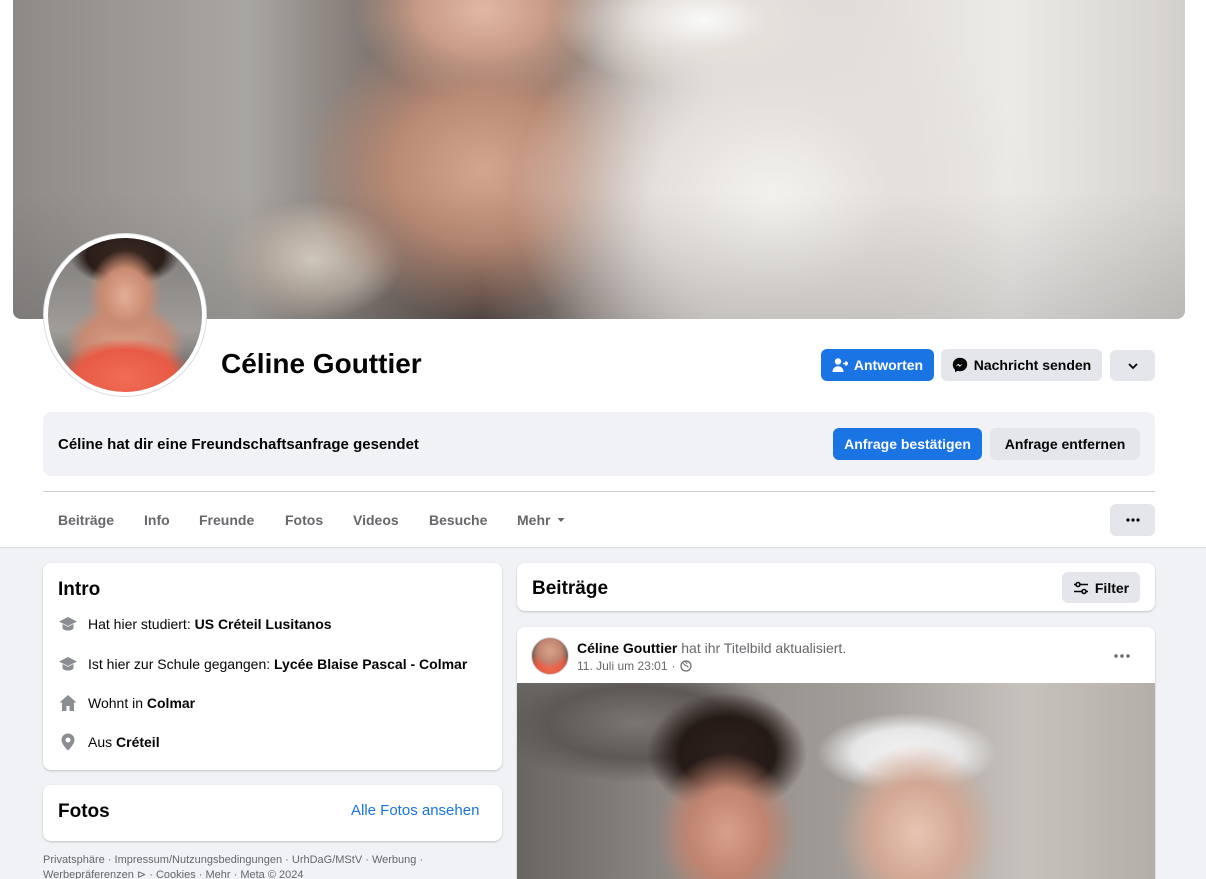 This screenshot has width=1206, height=879. Describe the element at coordinates (959, 365) in the screenshot. I see `messenger-icon` at that location.